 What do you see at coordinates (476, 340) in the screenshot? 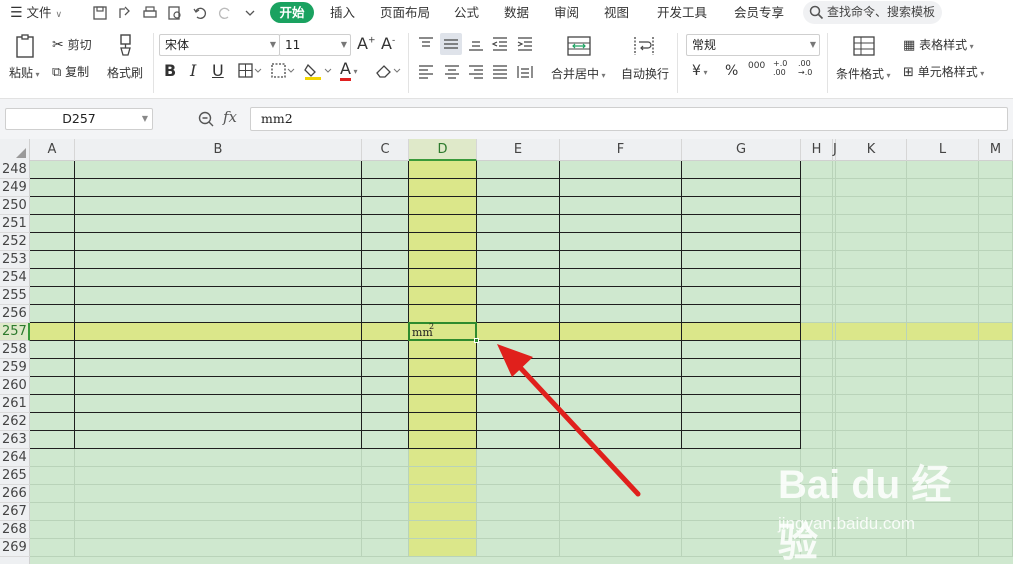
I see `fill-handle` at bounding box center [476, 340].